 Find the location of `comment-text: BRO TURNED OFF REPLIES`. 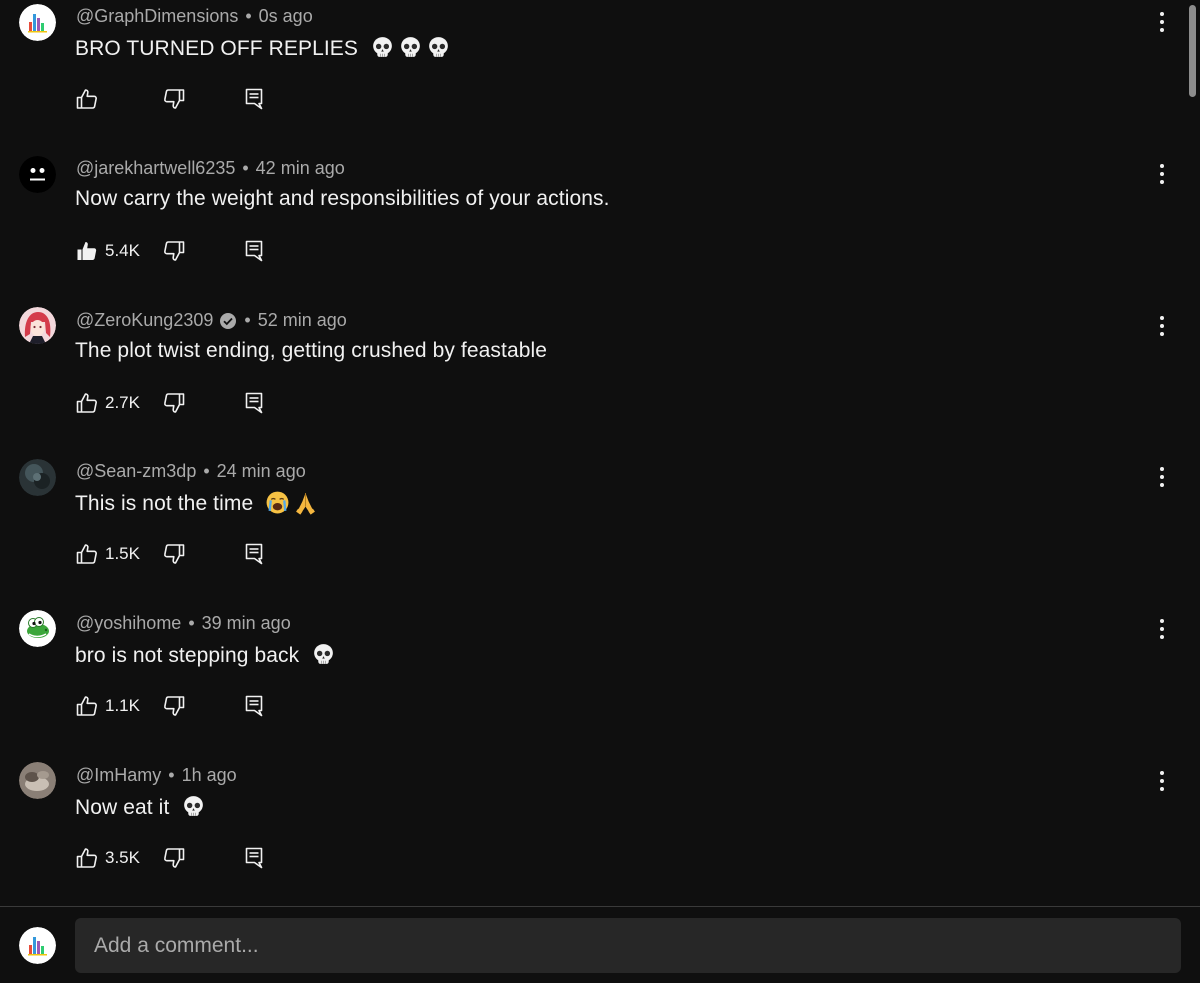

comment-text: BRO TURNED OFF REPLIES is located at coordinates (263, 48).